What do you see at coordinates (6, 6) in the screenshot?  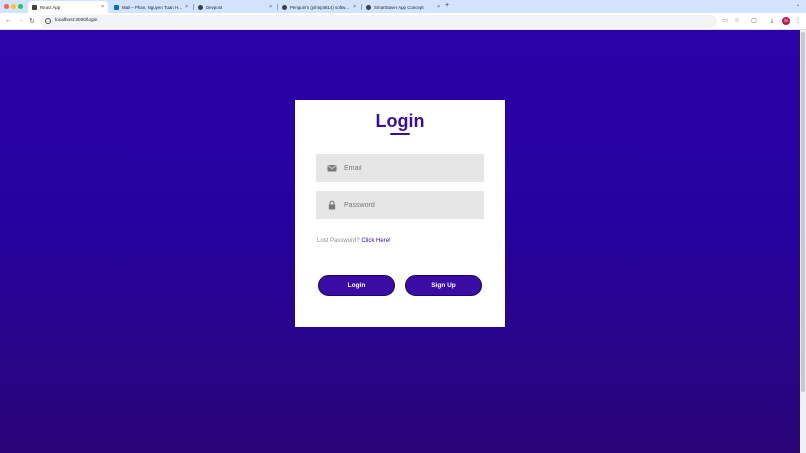 I see `close-window-button` at bounding box center [6, 6].